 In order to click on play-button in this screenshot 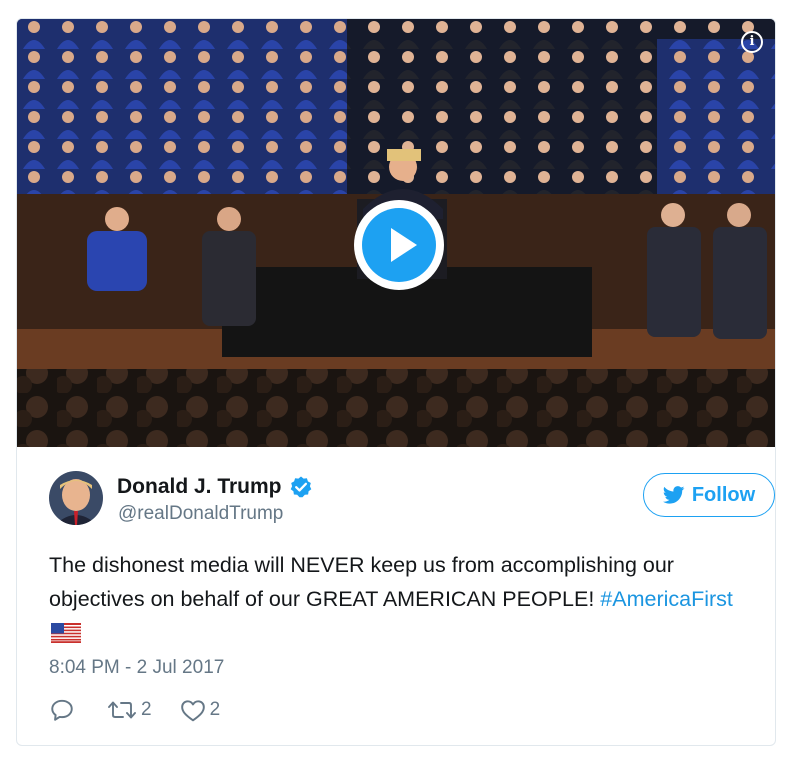, I will do `click(399, 245)`.